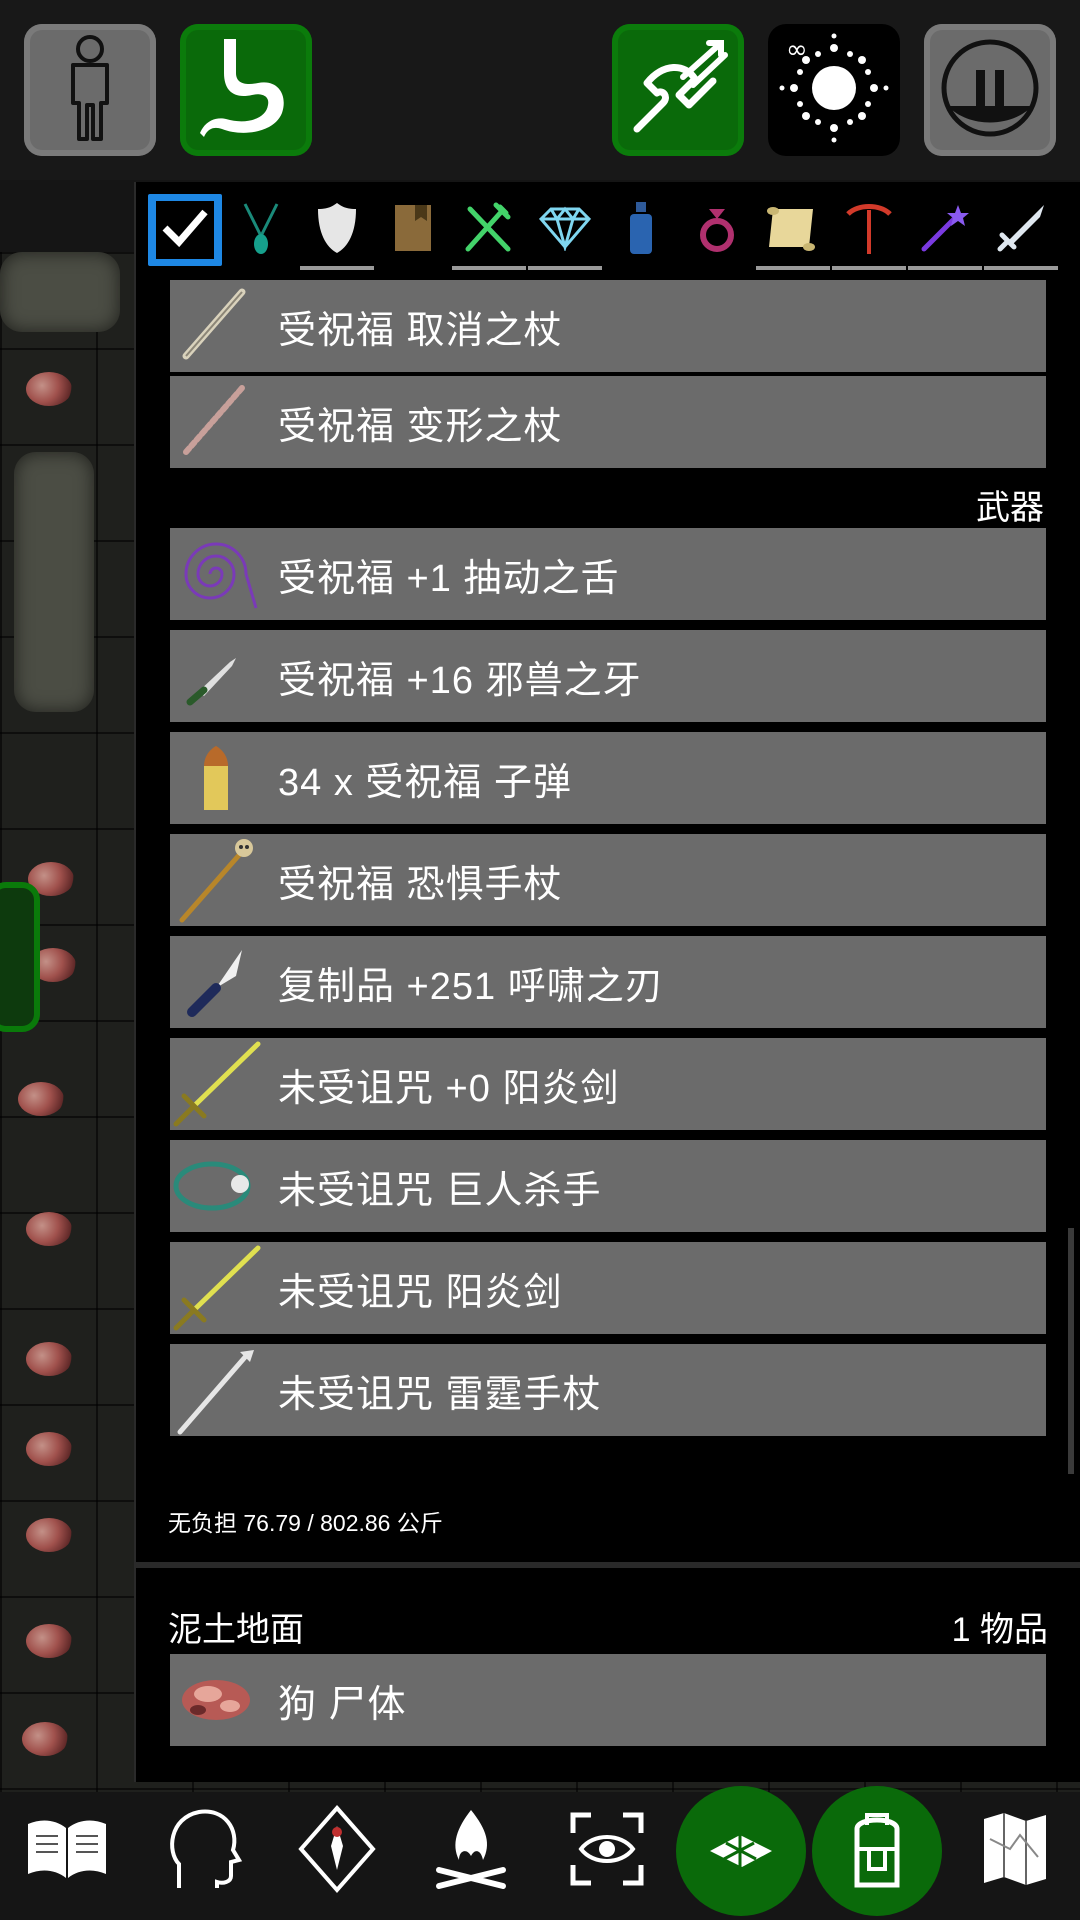 The height and width of the screenshot is (1920, 1080). I want to click on bullet-icon, so click(216, 778).